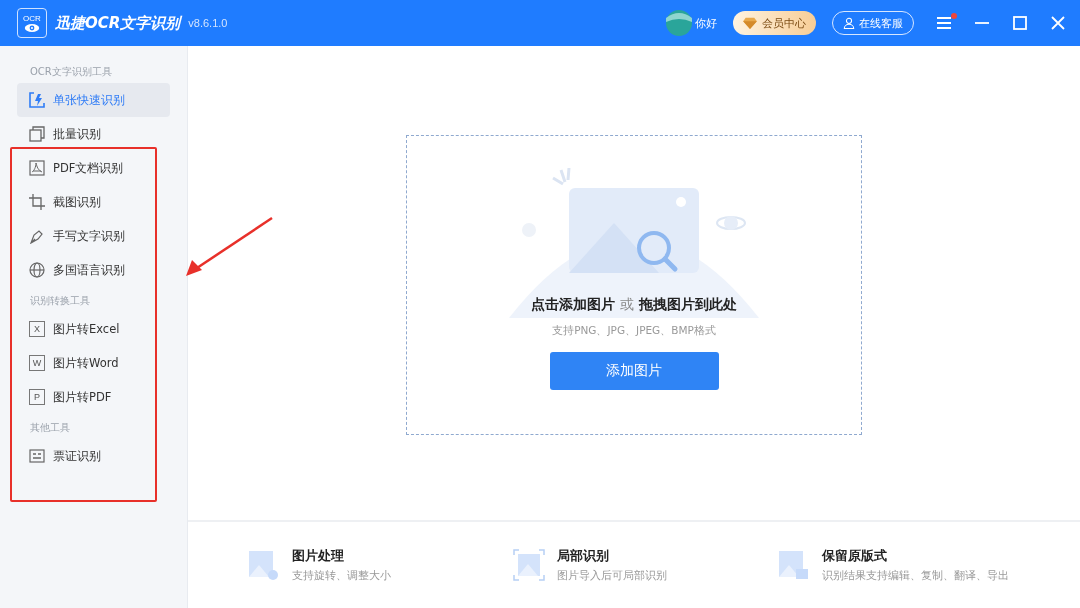 The width and height of the screenshot is (1080, 608). Describe the element at coordinates (612, 576) in the screenshot. I see `feature-description: 图片导入后可局部识别` at that location.